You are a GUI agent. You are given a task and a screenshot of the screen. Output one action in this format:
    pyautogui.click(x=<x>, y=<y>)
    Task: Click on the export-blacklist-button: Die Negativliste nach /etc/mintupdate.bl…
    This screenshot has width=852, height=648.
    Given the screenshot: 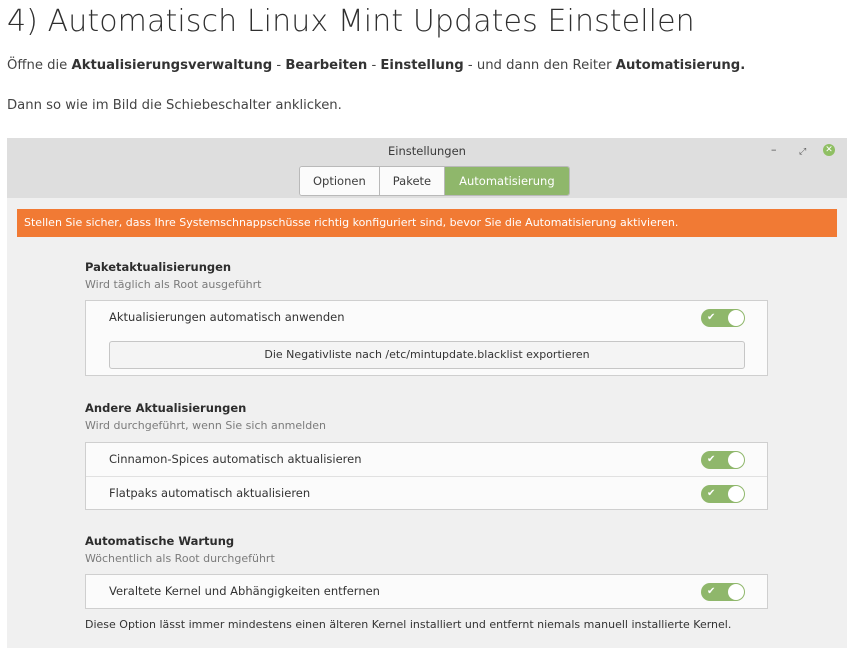 What is the action you would take?
    pyautogui.click(x=427, y=355)
    